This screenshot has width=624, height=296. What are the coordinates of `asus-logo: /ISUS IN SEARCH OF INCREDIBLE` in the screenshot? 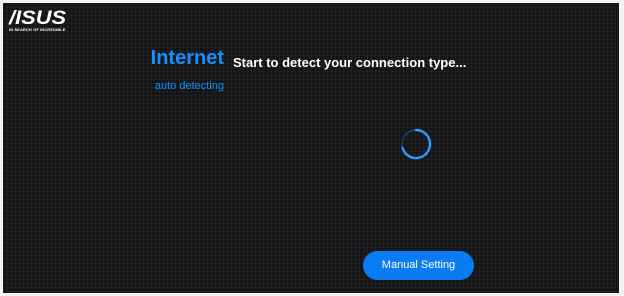 It's located at (40, 21).